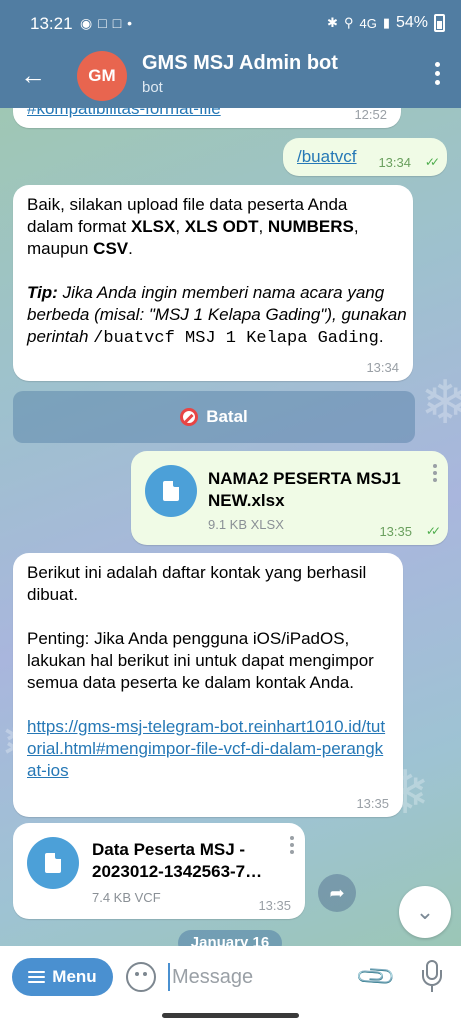  What do you see at coordinates (230, 77) in the screenshot?
I see `chat-header: ← GM GMS MSJ Admin bot bot` at bounding box center [230, 77].